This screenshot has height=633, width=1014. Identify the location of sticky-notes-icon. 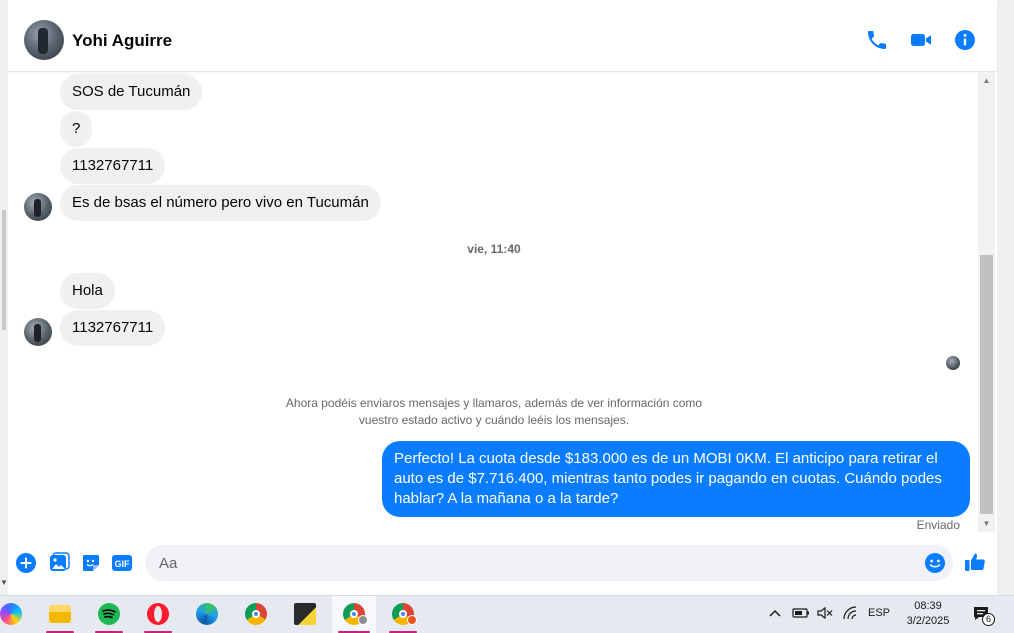
(305, 614).